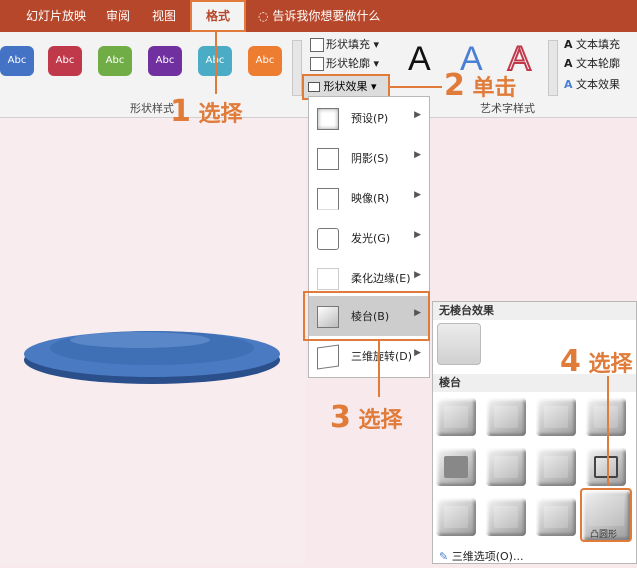 The width and height of the screenshot is (637, 568). Describe the element at coordinates (568, 84) in the screenshot. I see `text-effects-icon: A` at that location.